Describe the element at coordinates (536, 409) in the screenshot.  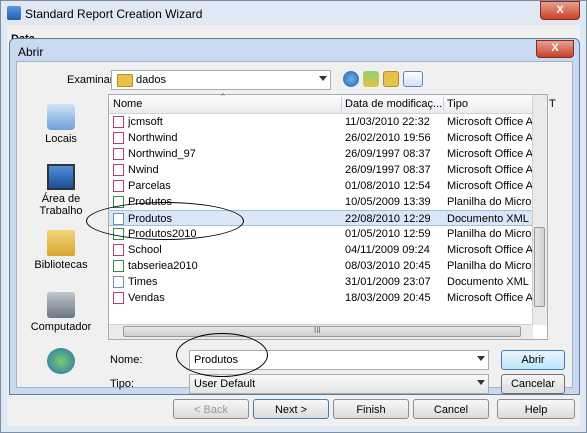
I see `help-button: Help` at that location.